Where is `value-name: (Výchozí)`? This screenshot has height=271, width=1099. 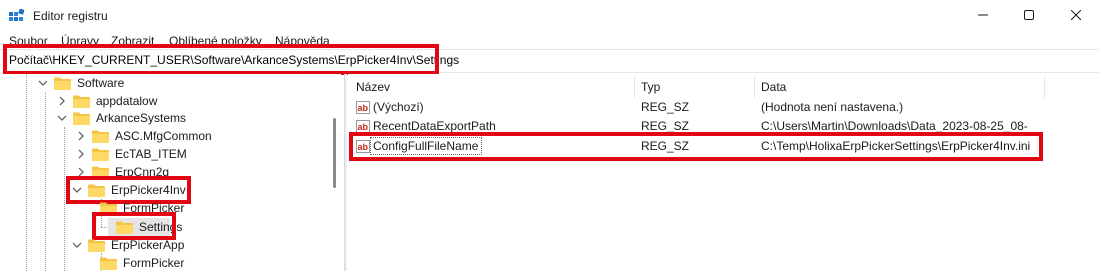 value-name: (Výchozí) is located at coordinates (398, 107).